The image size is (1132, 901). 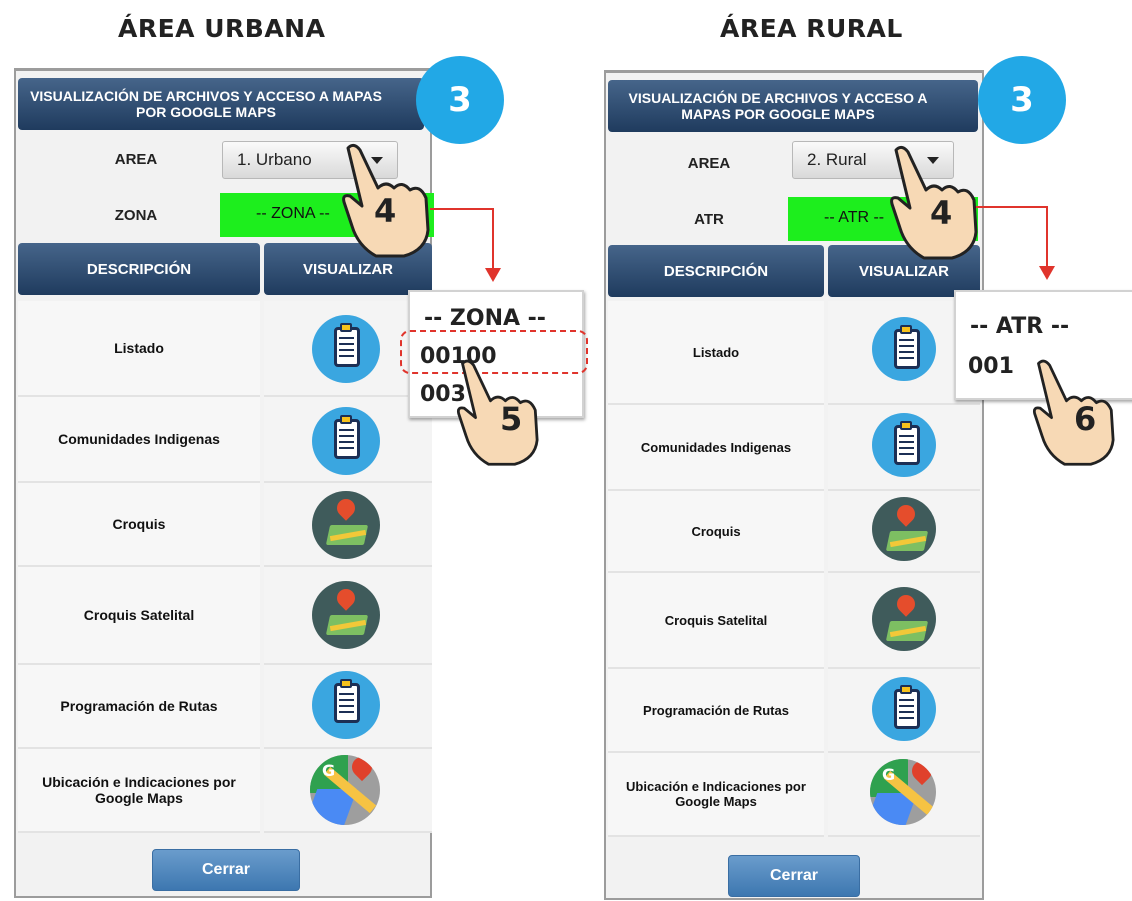 I want to click on rural-arrow-line, so click(x=1047, y=237).